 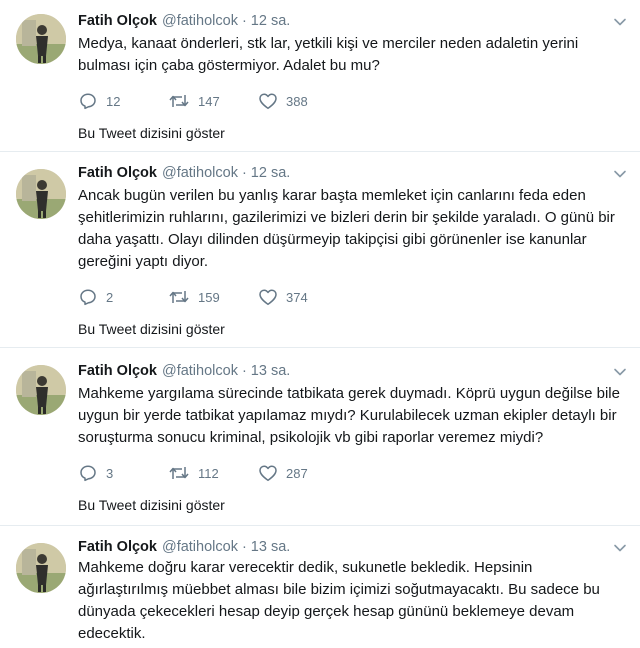 I want to click on like-button: 287, so click(x=298, y=473).